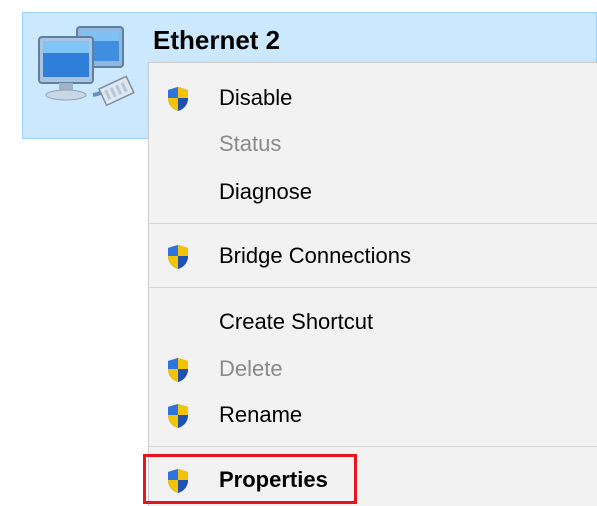 The image size is (597, 506). Describe the element at coordinates (250, 143) in the screenshot. I see `menu-item-label: Status` at that location.